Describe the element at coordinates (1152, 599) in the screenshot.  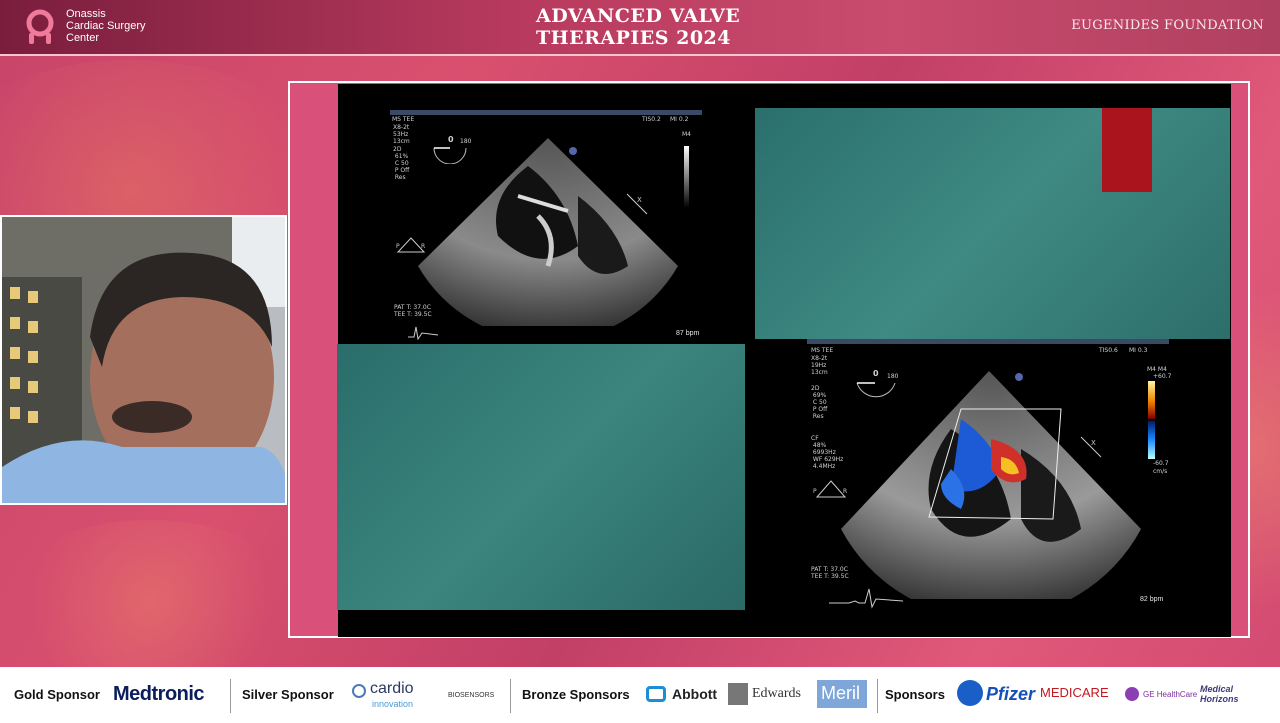
I see `heart-rate: 82 bpm` at that location.